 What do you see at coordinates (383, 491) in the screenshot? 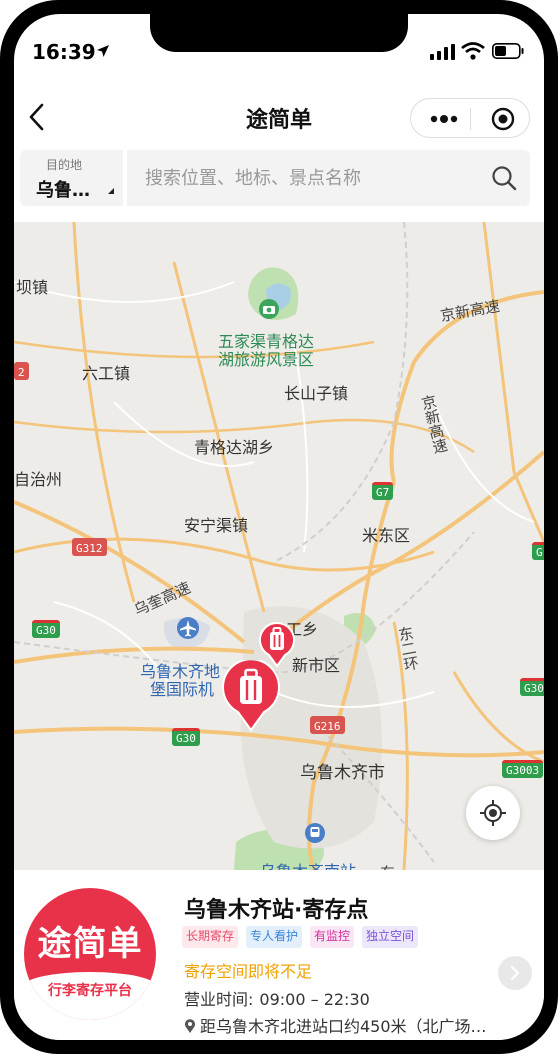
I see `highway-shield: G7` at bounding box center [383, 491].